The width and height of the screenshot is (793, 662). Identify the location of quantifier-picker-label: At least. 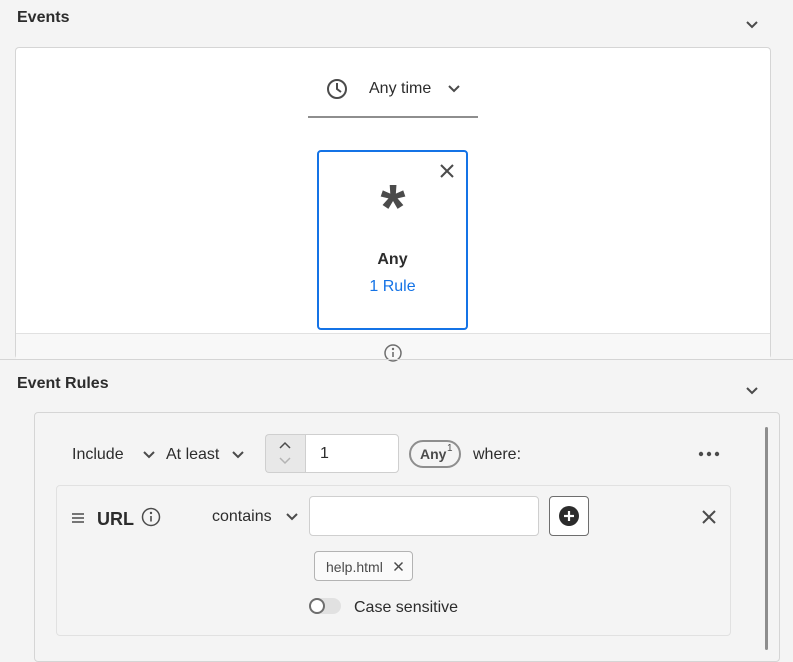
(192, 455).